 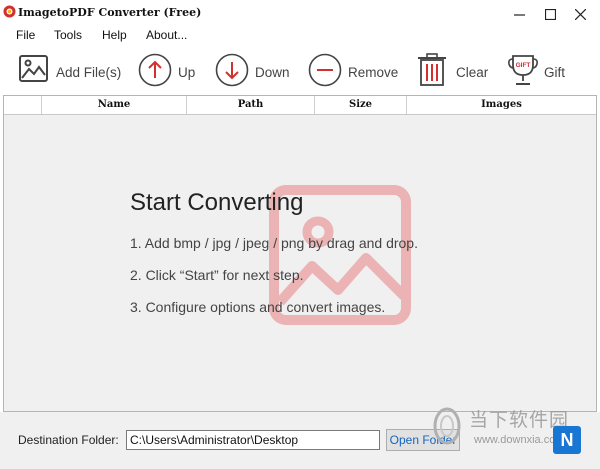 I want to click on maximize-icon, so click(x=550, y=14).